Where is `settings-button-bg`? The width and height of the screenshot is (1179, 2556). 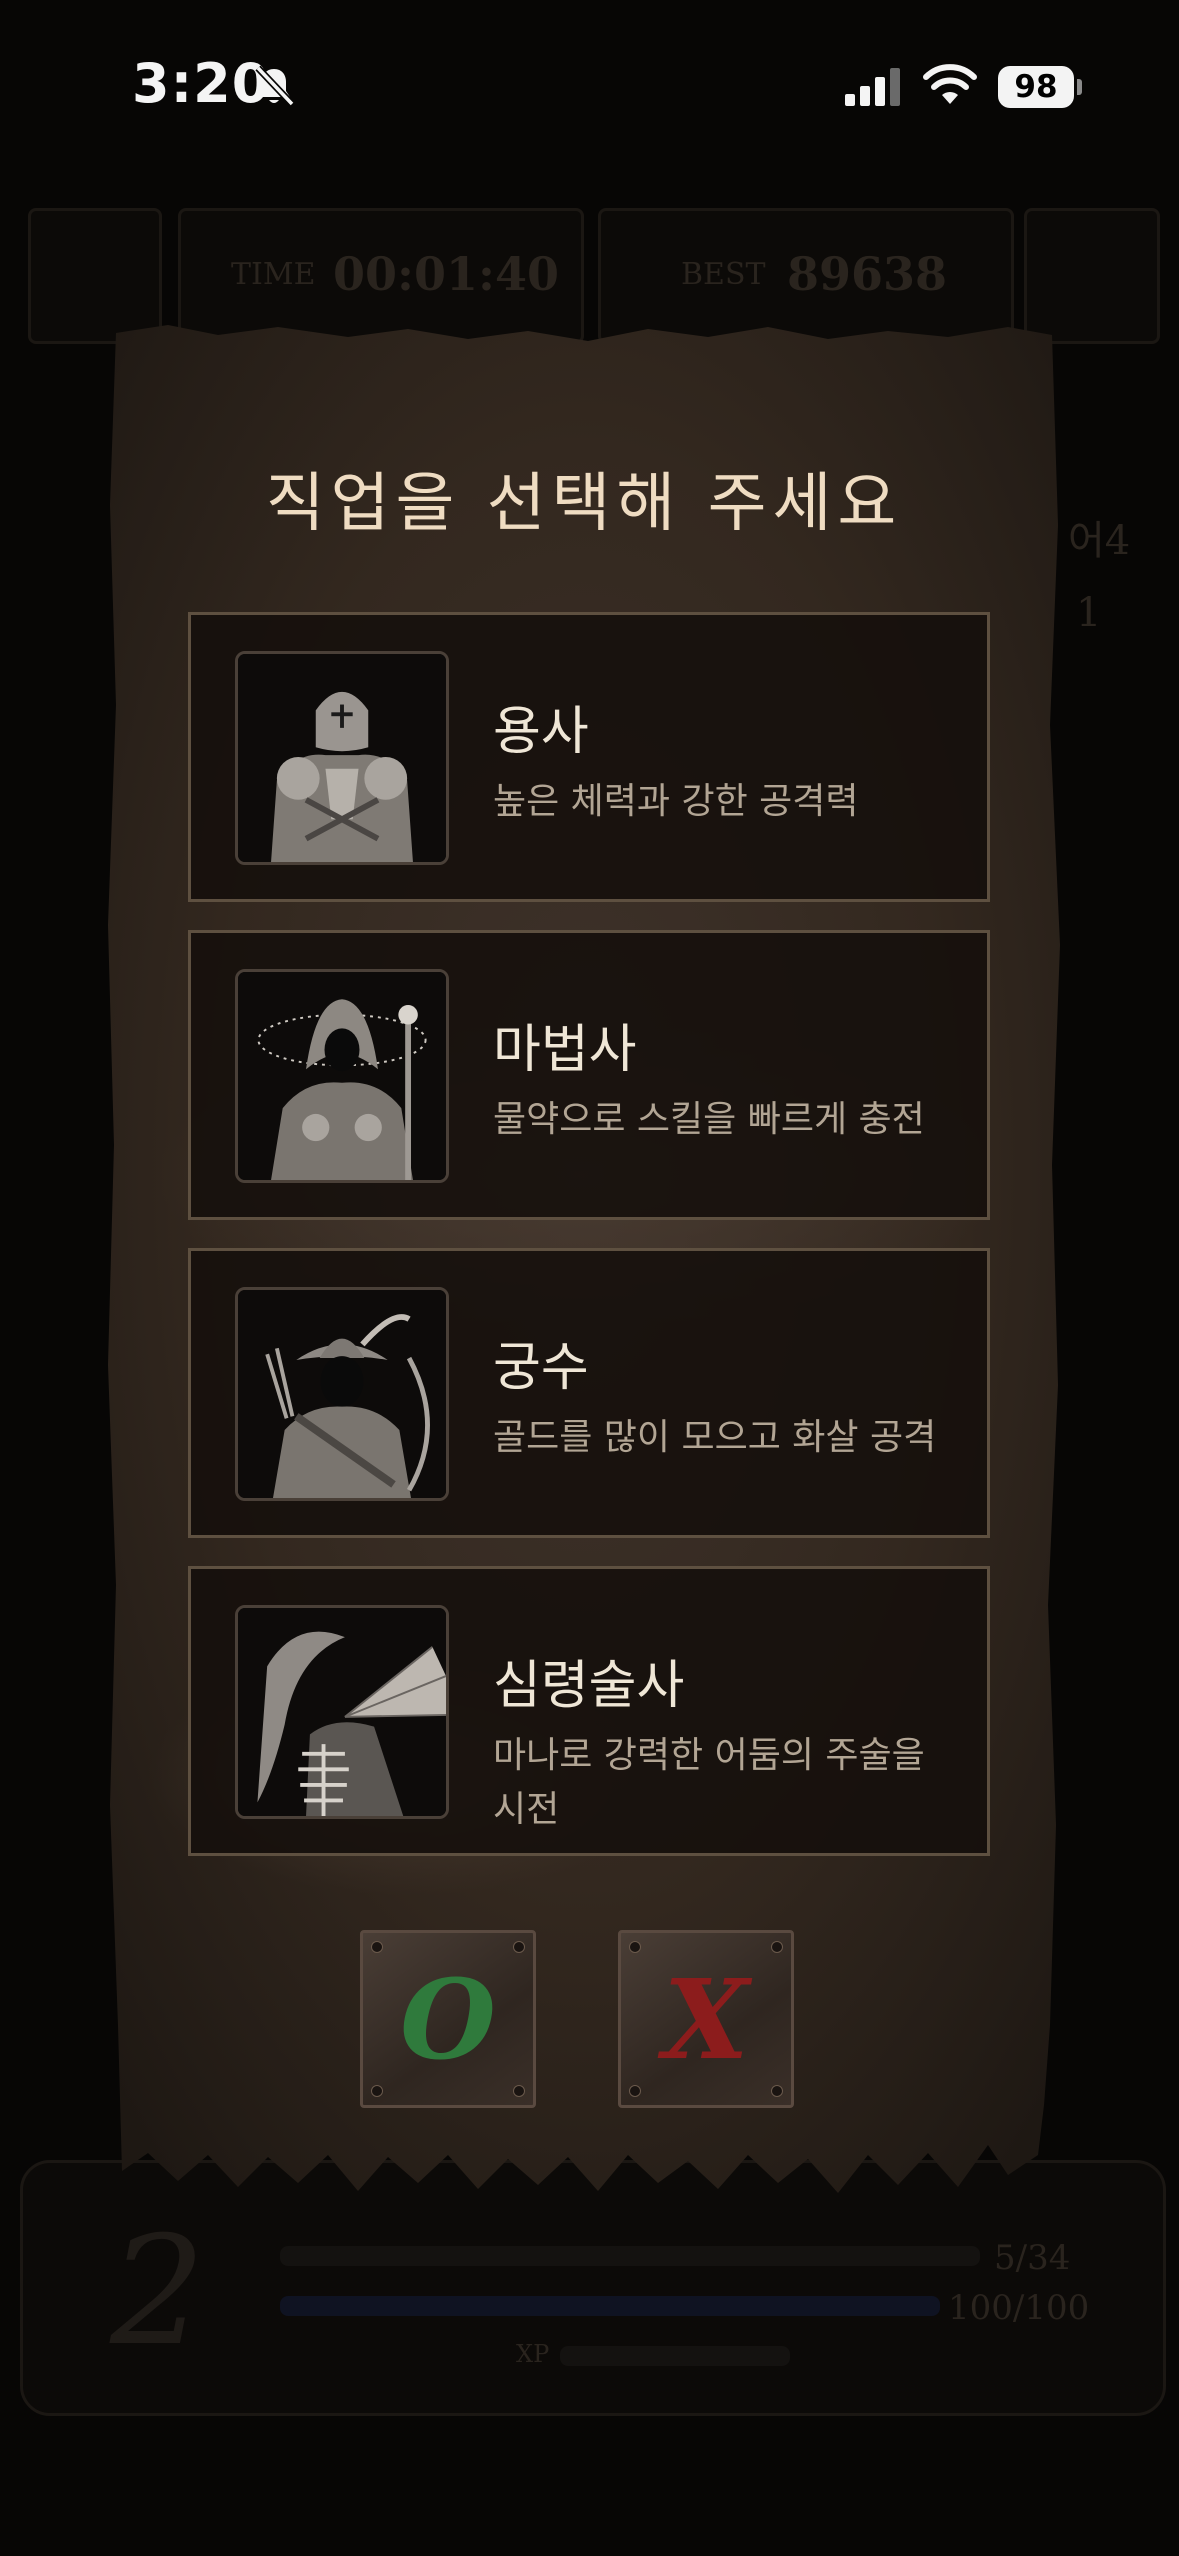 settings-button-bg is located at coordinates (1092, 276).